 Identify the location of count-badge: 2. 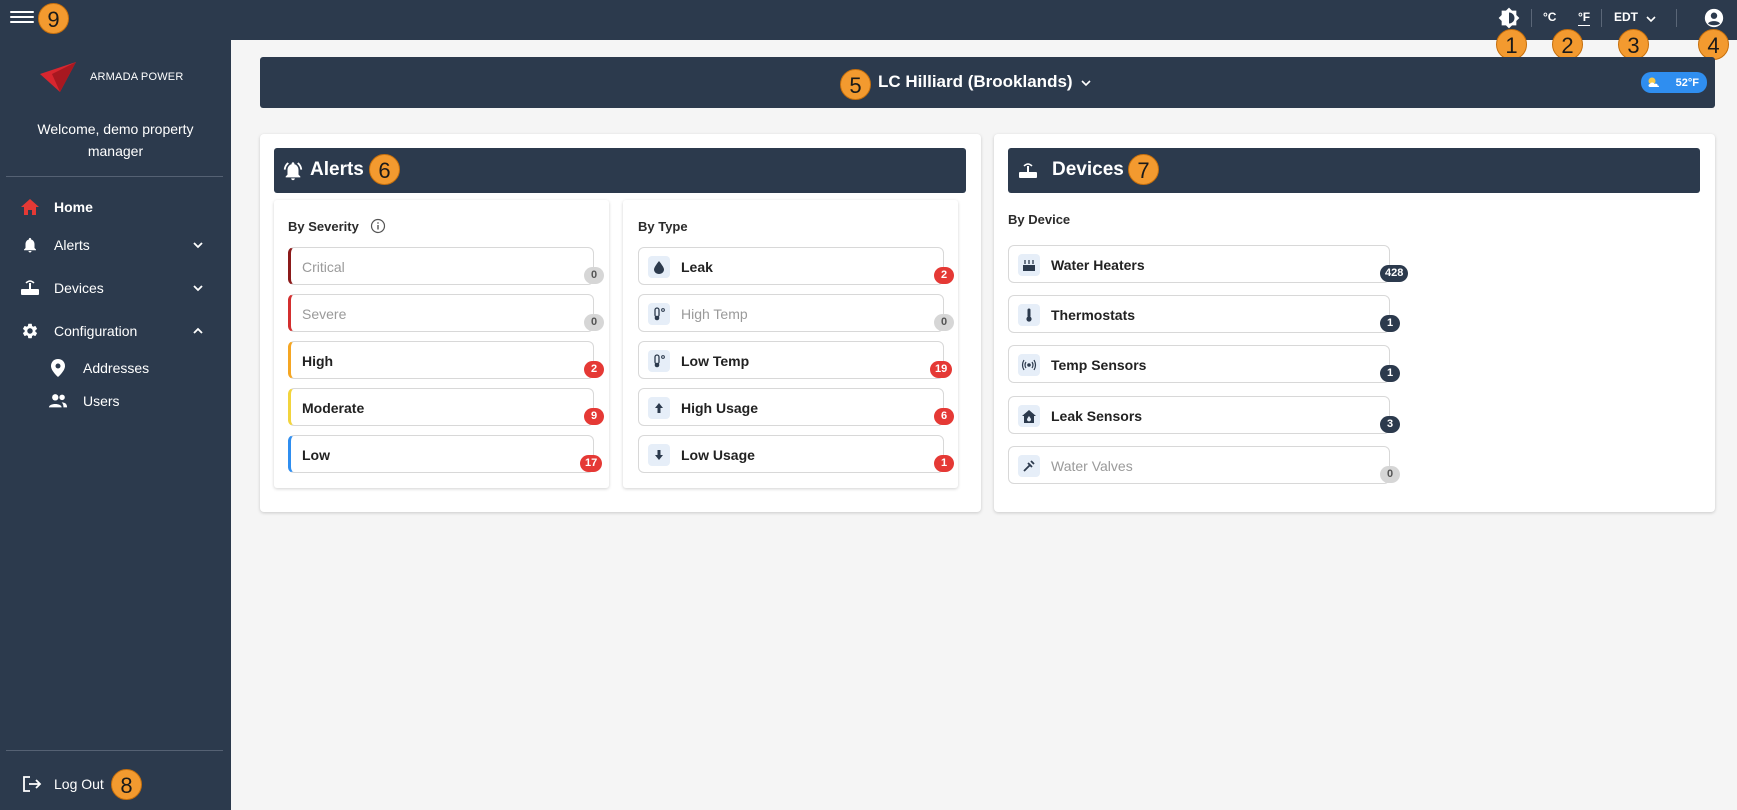
(944, 275).